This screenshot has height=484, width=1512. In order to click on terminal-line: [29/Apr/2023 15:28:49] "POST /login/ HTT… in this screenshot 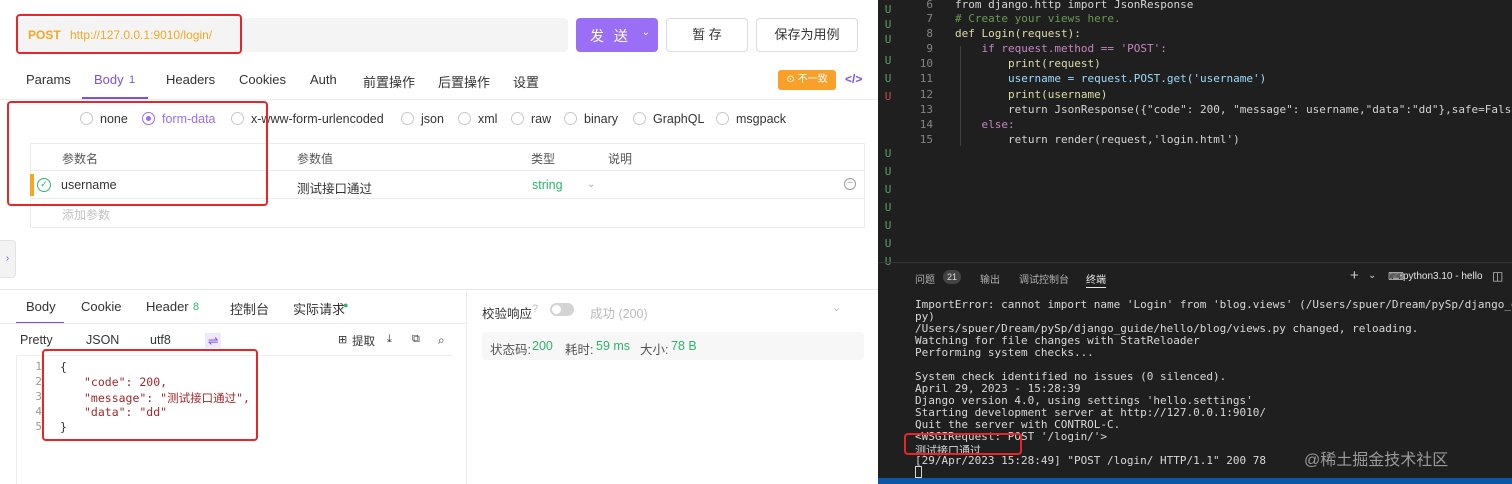, I will do `click(1090, 460)`.